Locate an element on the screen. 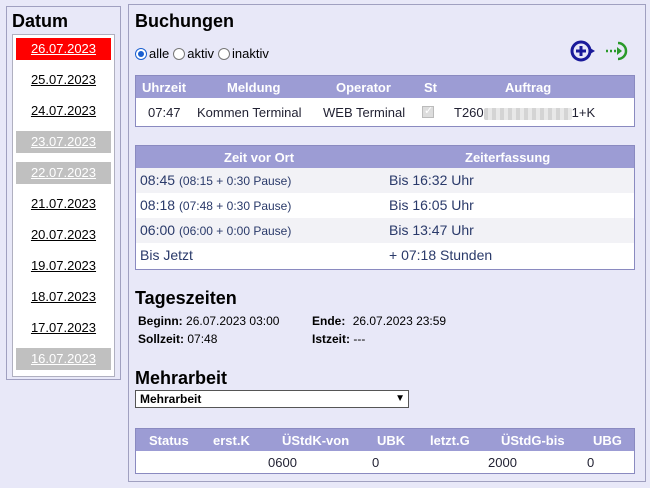 This screenshot has height=488, width=650. order-suffix: 1+K is located at coordinates (583, 112).